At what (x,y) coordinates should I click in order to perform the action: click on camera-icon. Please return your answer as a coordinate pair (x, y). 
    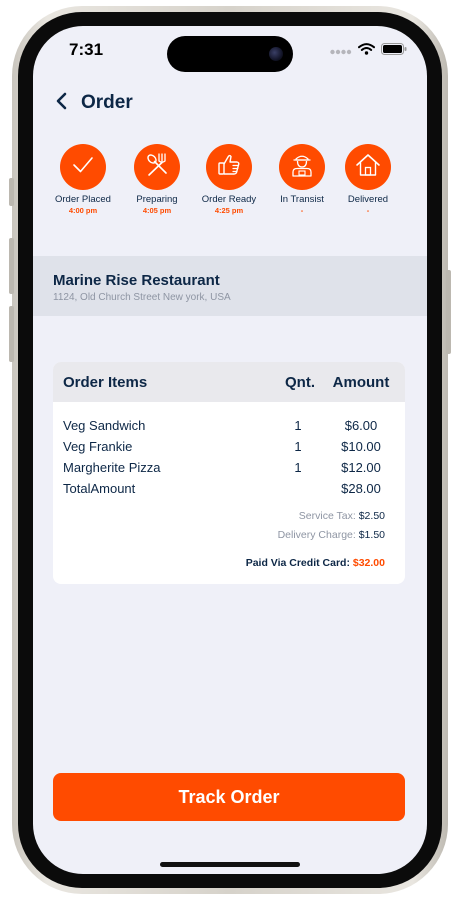
    Looking at the image, I should click on (276, 54).